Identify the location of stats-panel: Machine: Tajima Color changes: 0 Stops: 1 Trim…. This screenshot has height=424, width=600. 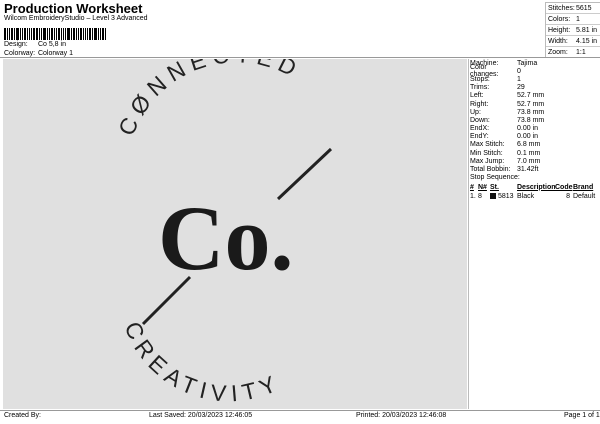
(534, 130).